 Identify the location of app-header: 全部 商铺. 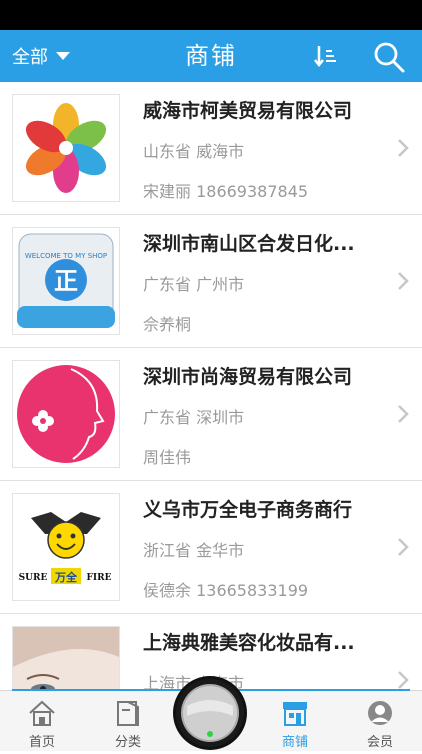
(211, 56).